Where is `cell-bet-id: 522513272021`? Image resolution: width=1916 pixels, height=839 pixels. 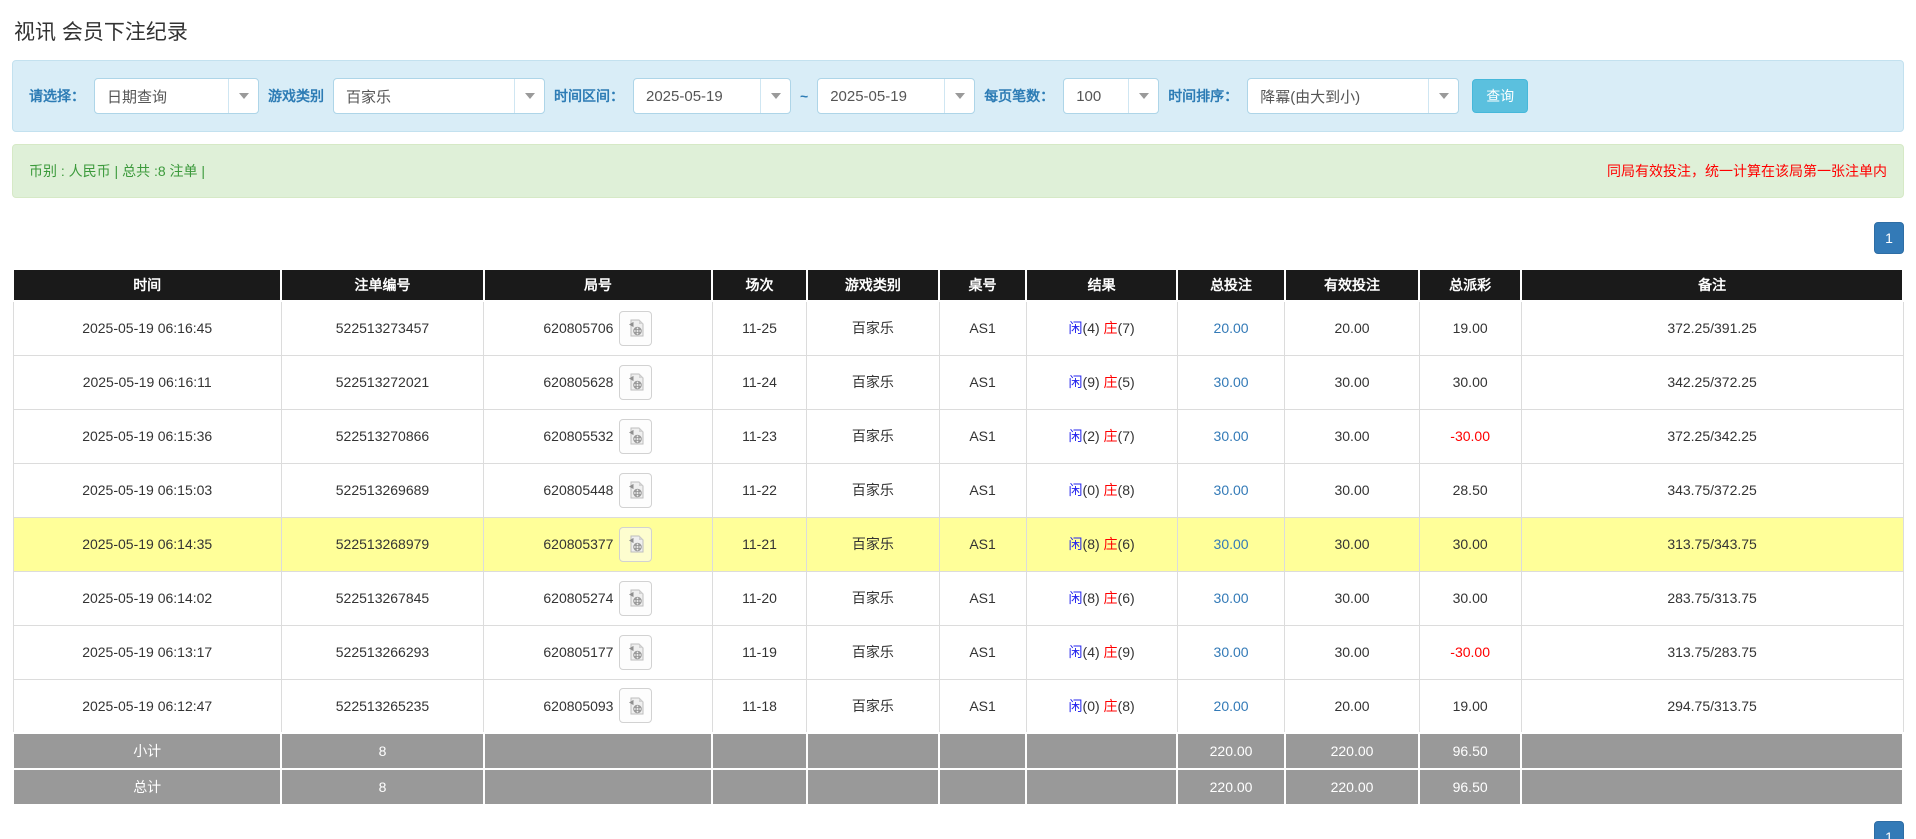
cell-bet-id: 522513272021 is located at coordinates (382, 382).